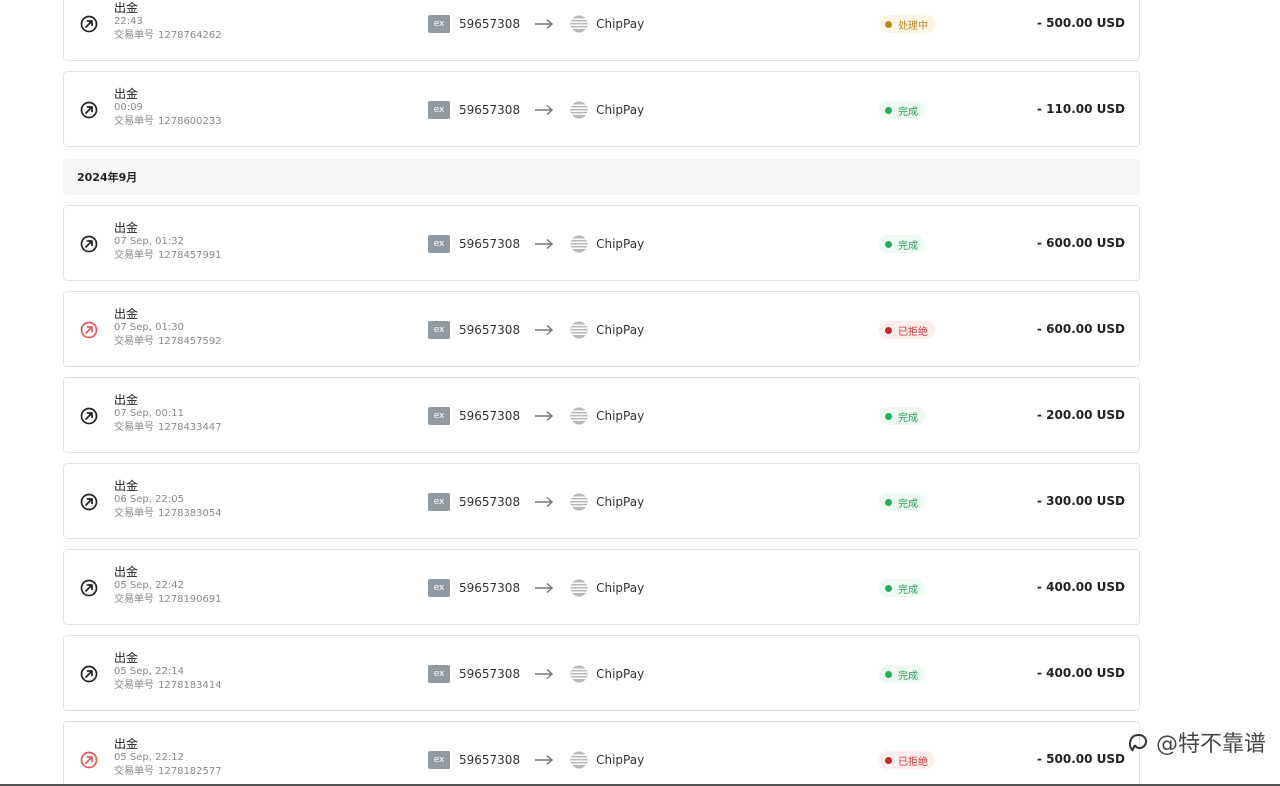 This screenshot has width=1280, height=786. Describe the element at coordinates (149, 241) in the screenshot. I see `transaction-time: 07 Sep, 01:32` at that location.